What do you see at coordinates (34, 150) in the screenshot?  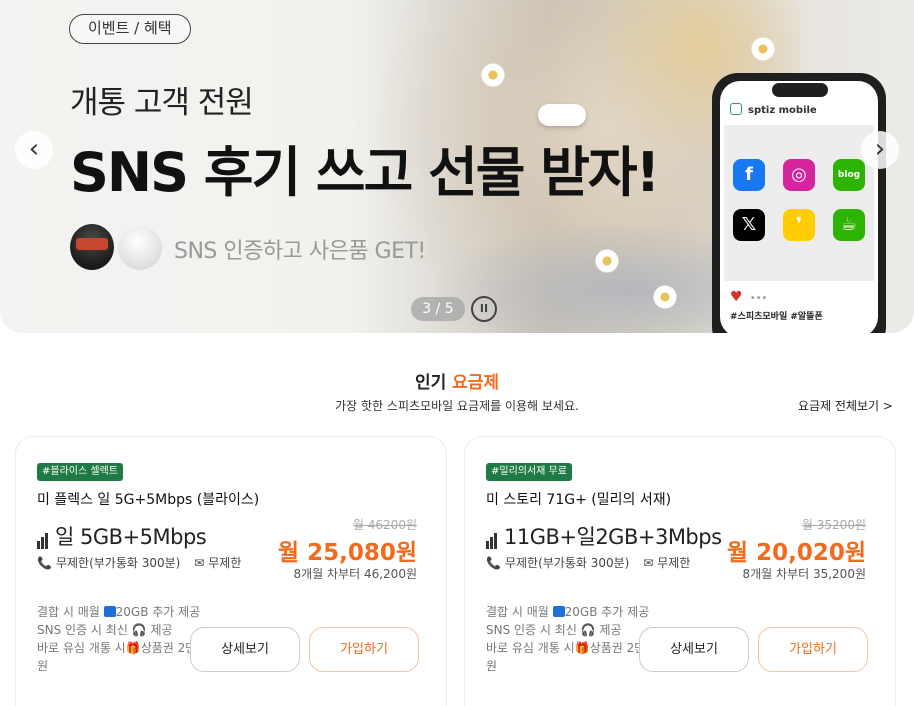 I see `prev-slide-button: ‹` at bounding box center [34, 150].